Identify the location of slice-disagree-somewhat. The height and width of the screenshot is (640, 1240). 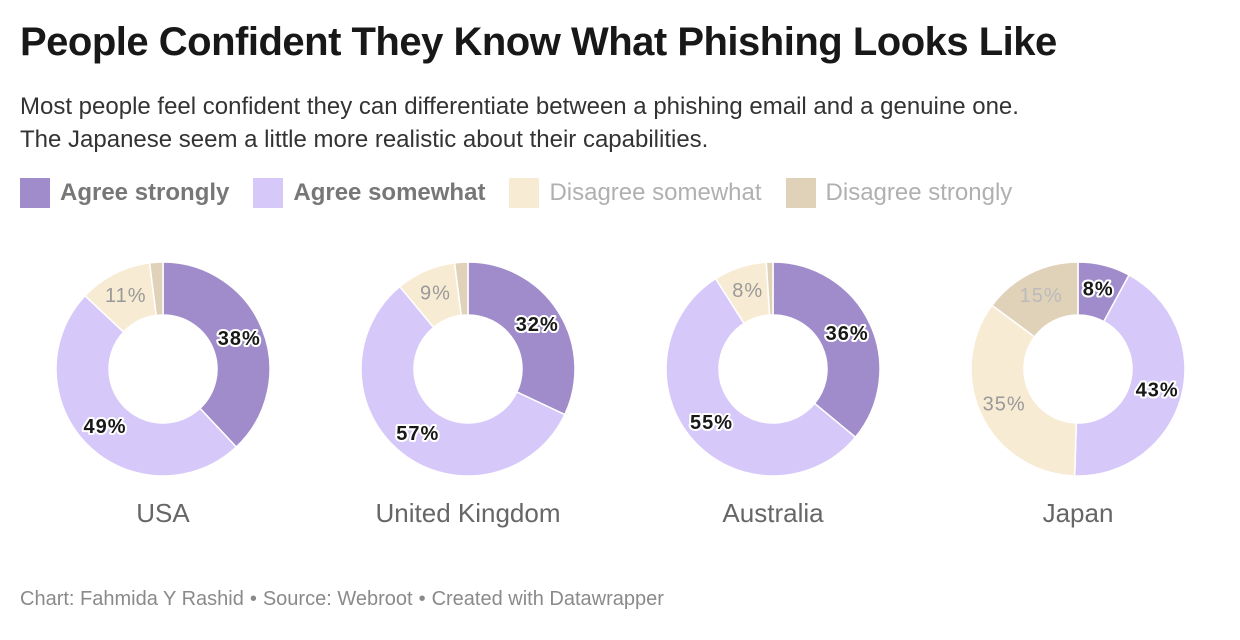
(1024, 390).